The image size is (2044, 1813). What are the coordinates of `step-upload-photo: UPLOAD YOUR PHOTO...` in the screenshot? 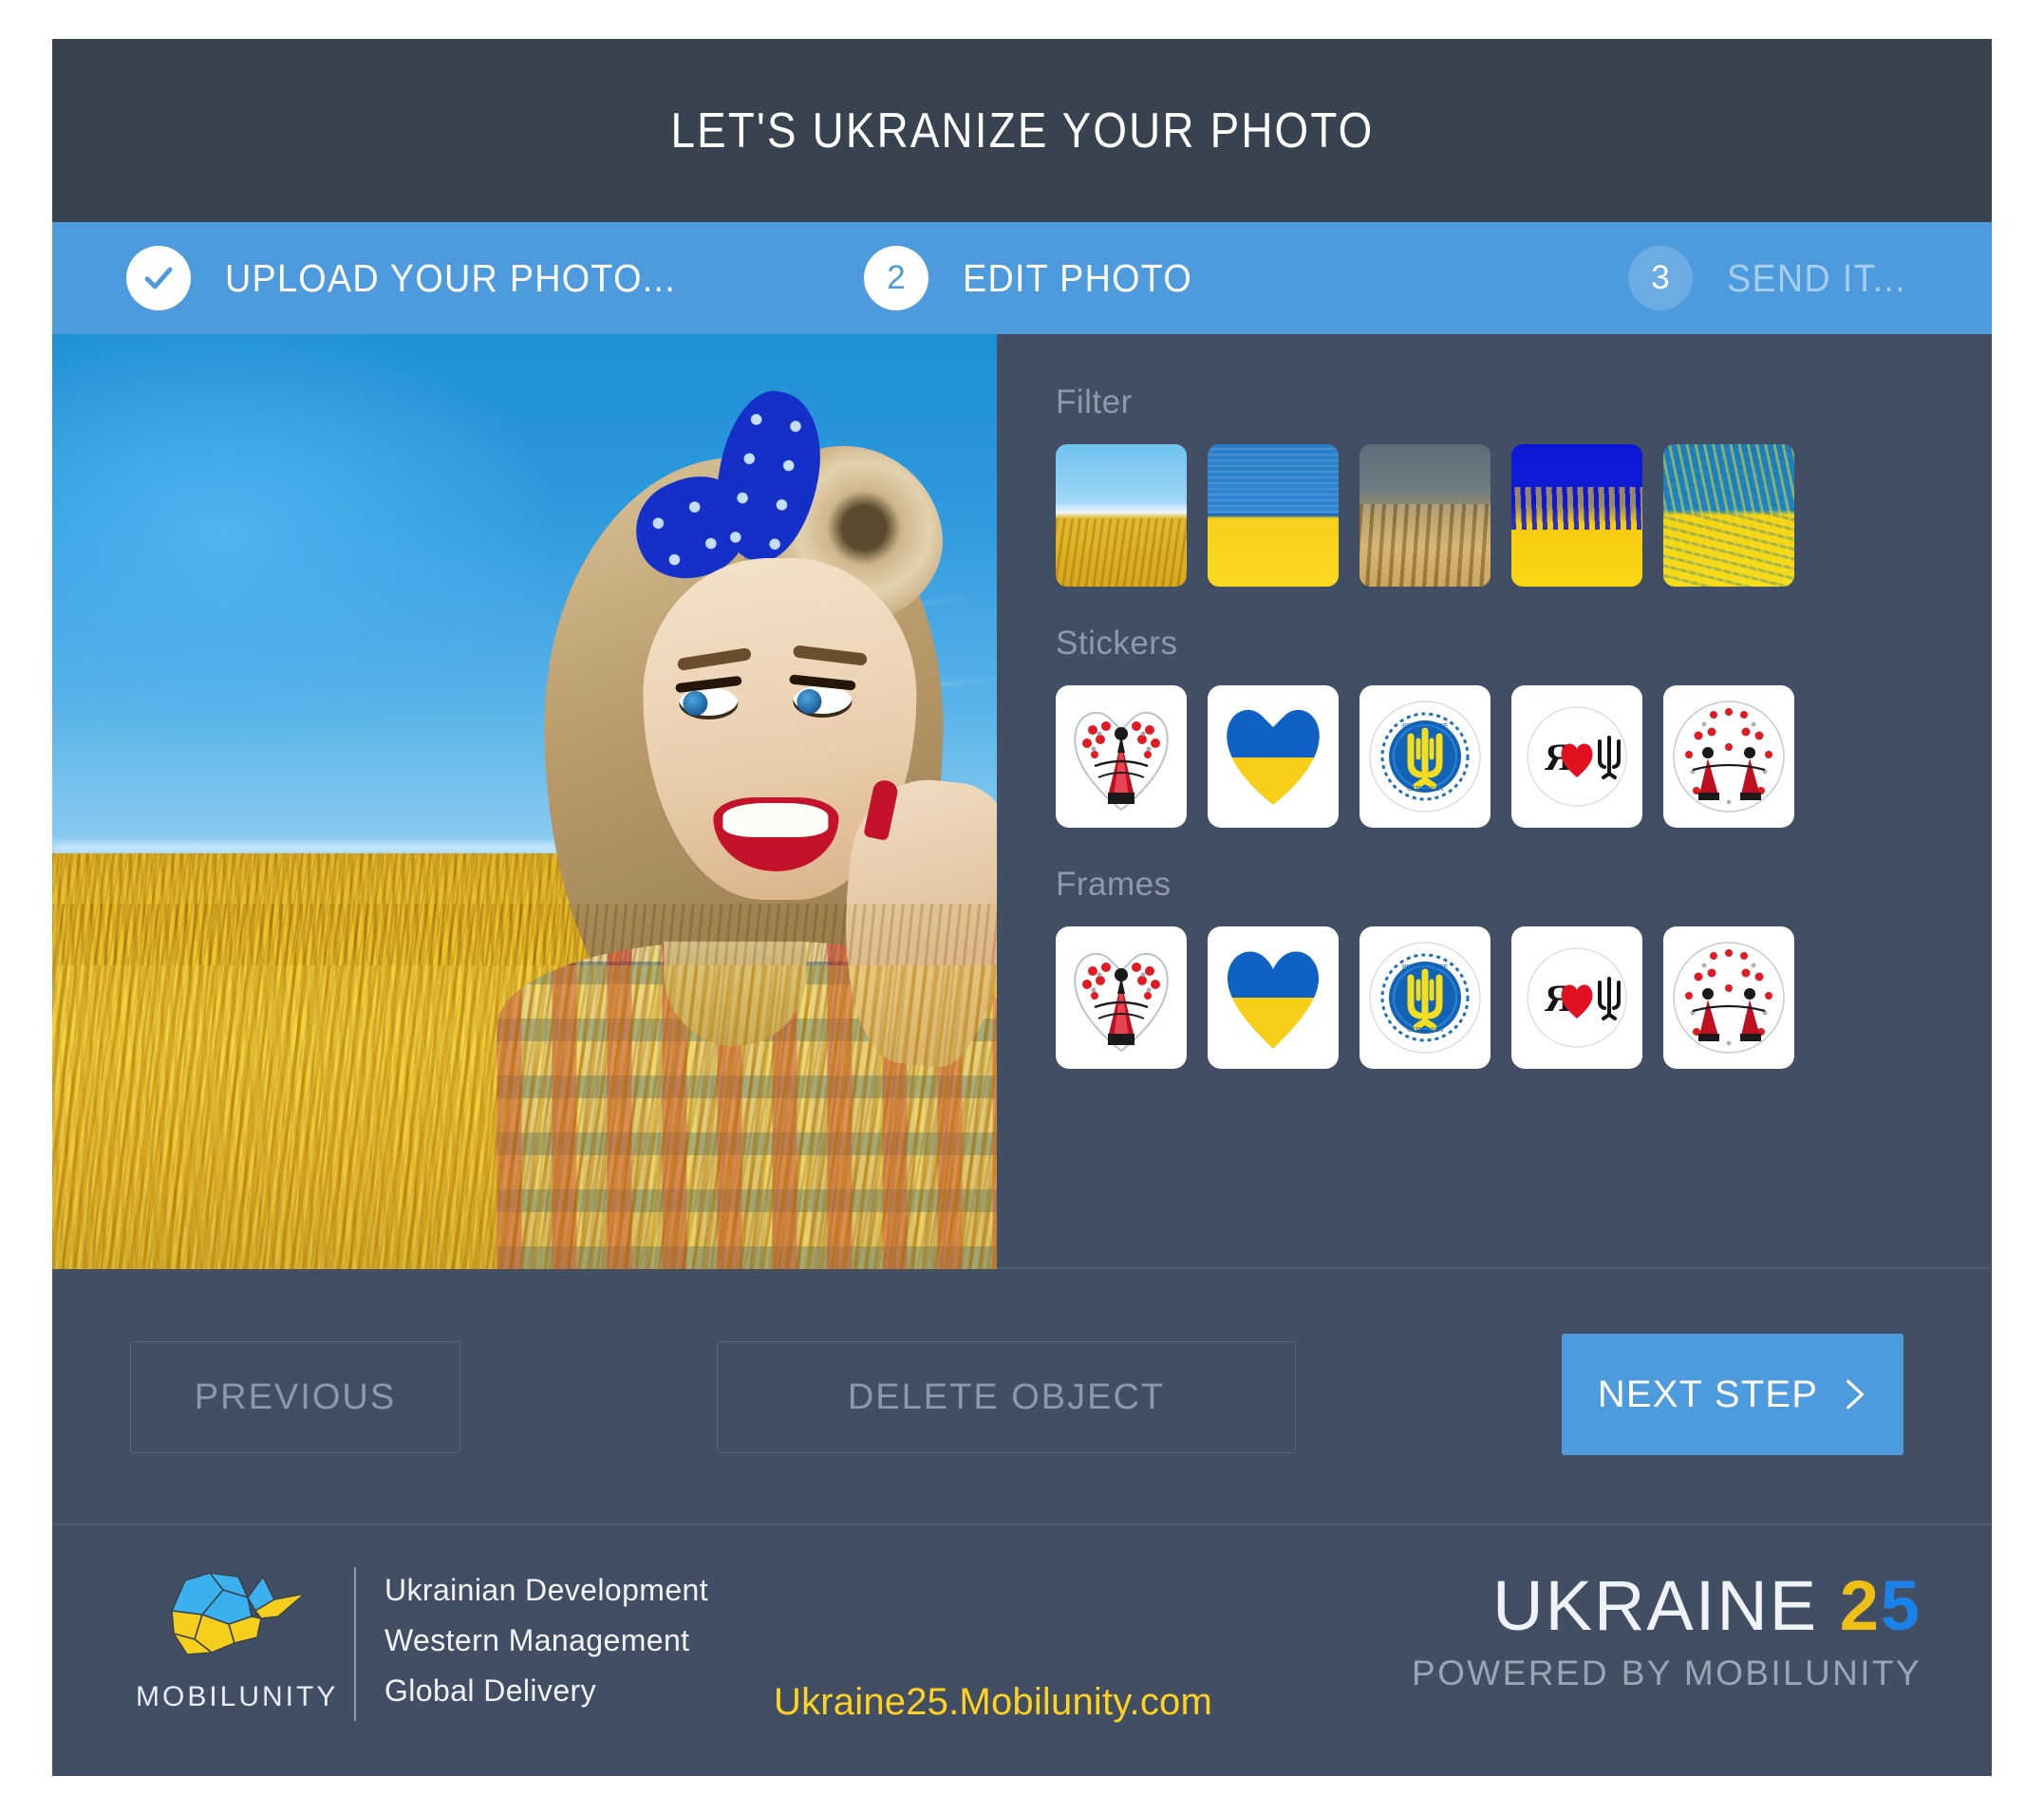 It's located at (421, 278).